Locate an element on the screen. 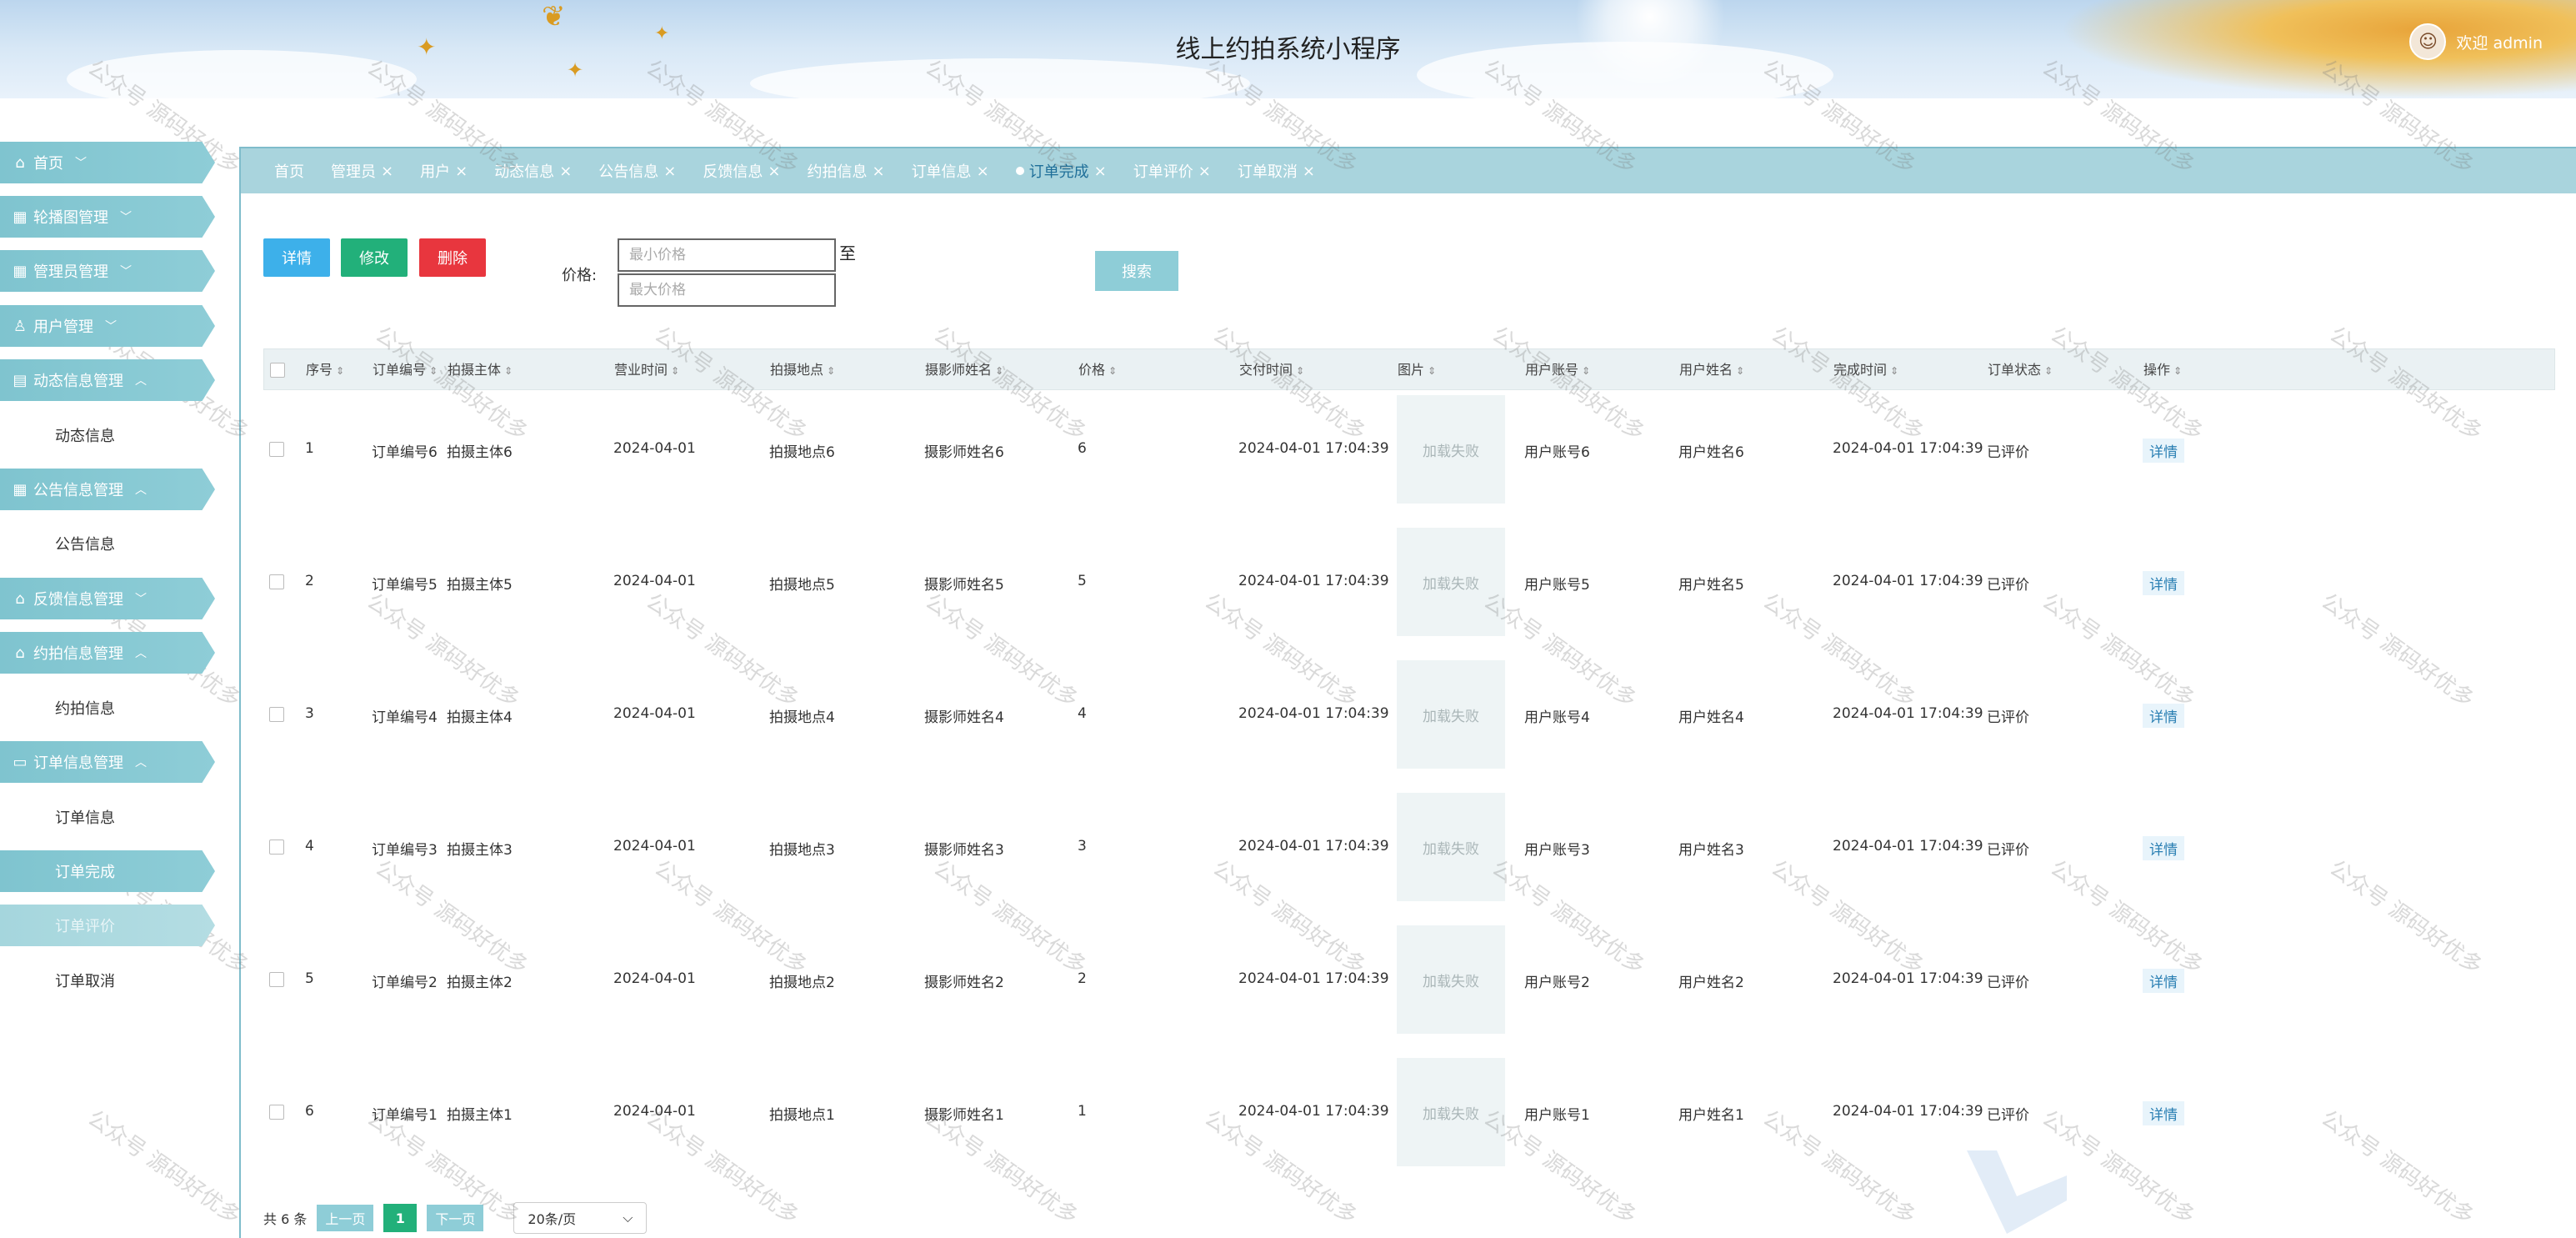 Image resolution: width=2576 pixels, height=1238 pixels. column-header: 价格 ⇕ is located at coordinates (1097, 370).